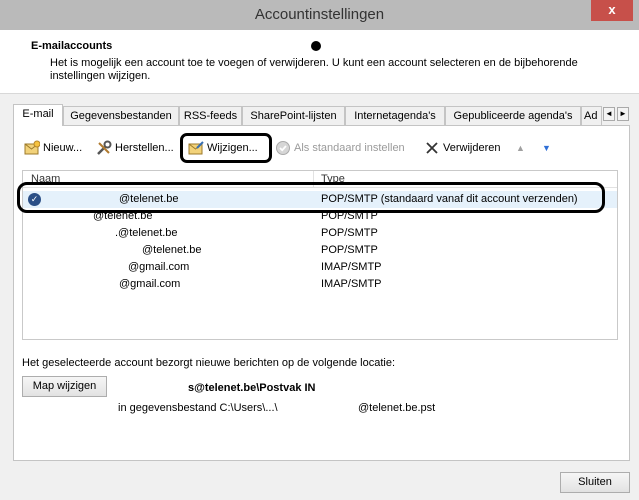 This screenshot has height=500, width=639. Describe the element at coordinates (320, 179) in the screenshot. I see `list-header: Naam Type` at that location.